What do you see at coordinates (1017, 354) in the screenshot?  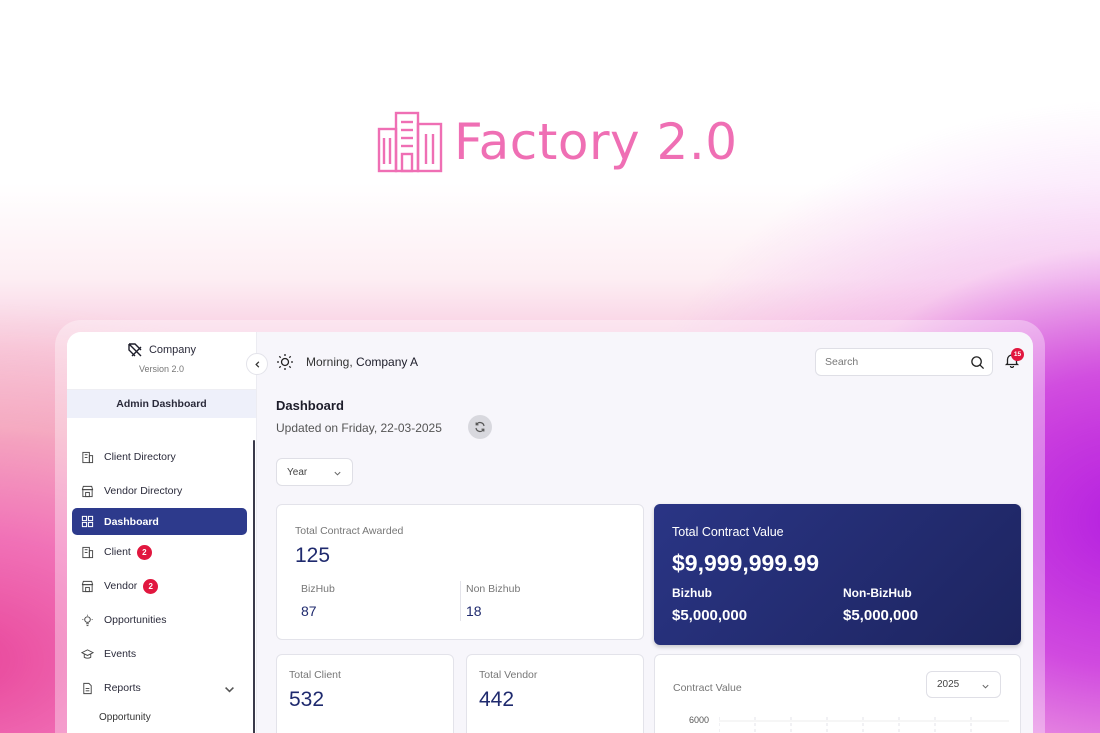 I see `notification-badge: 15` at bounding box center [1017, 354].